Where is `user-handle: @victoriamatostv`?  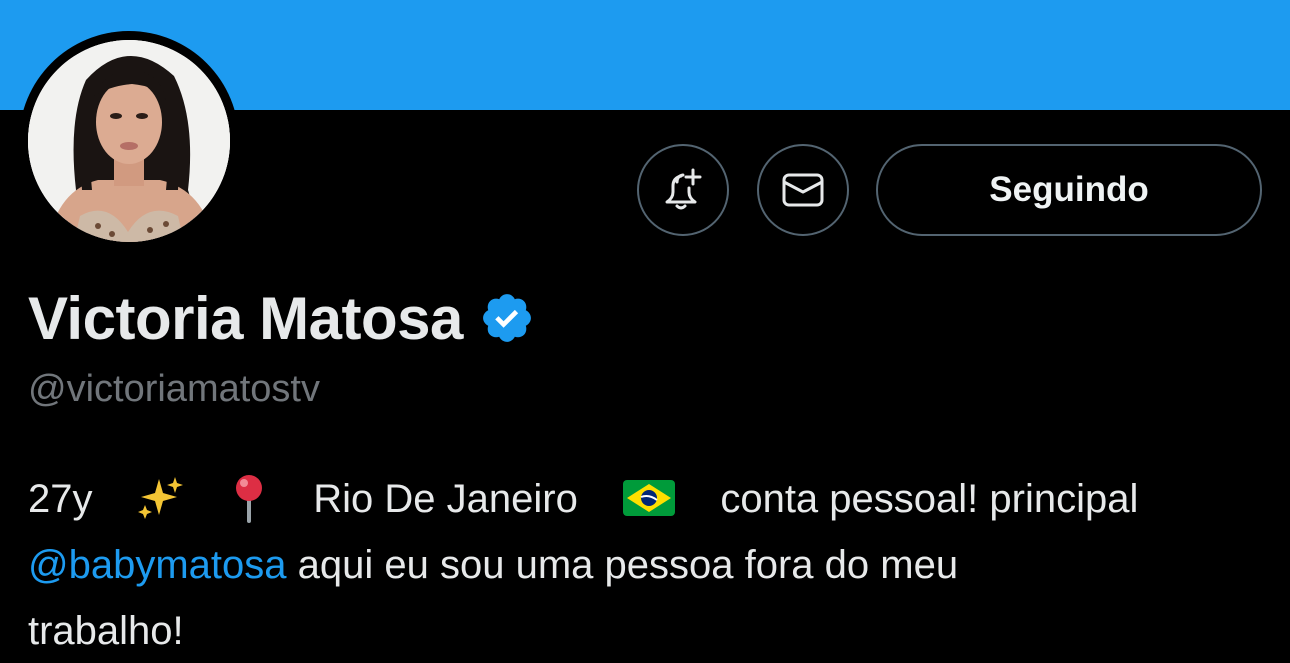
user-handle: @victoriamatostv is located at coordinates (174, 389).